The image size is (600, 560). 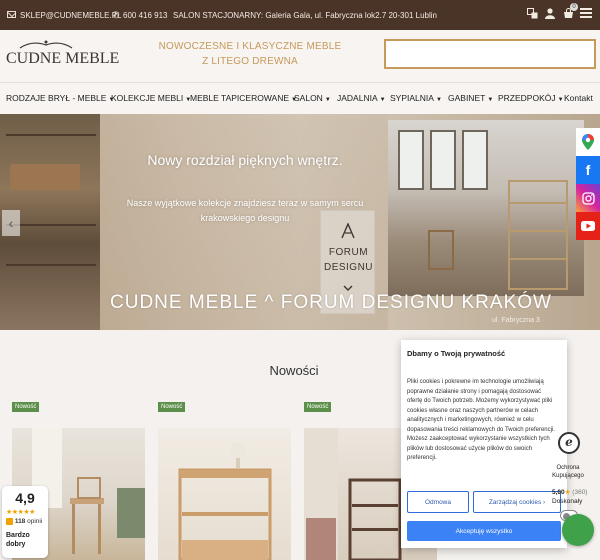 I want to click on nav-item-tapicerowane: MEBLE TAPICEROWANE ▼, so click(x=243, y=98).